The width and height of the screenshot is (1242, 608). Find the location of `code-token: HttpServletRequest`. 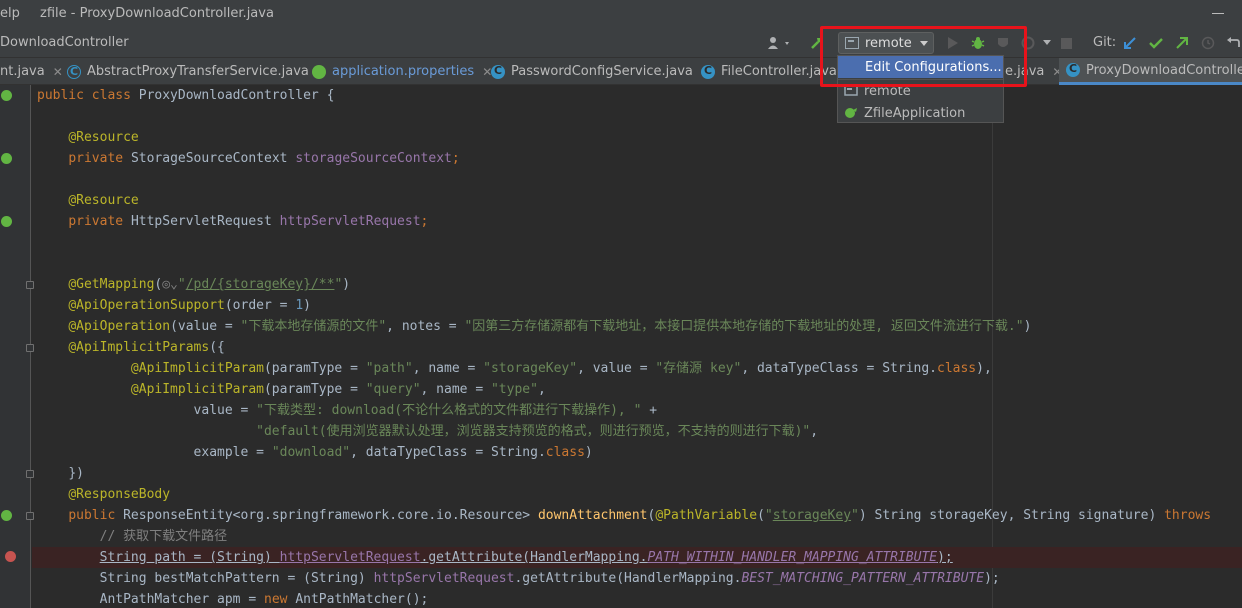

code-token: HttpServletRequest is located at coordinates (205, 221).